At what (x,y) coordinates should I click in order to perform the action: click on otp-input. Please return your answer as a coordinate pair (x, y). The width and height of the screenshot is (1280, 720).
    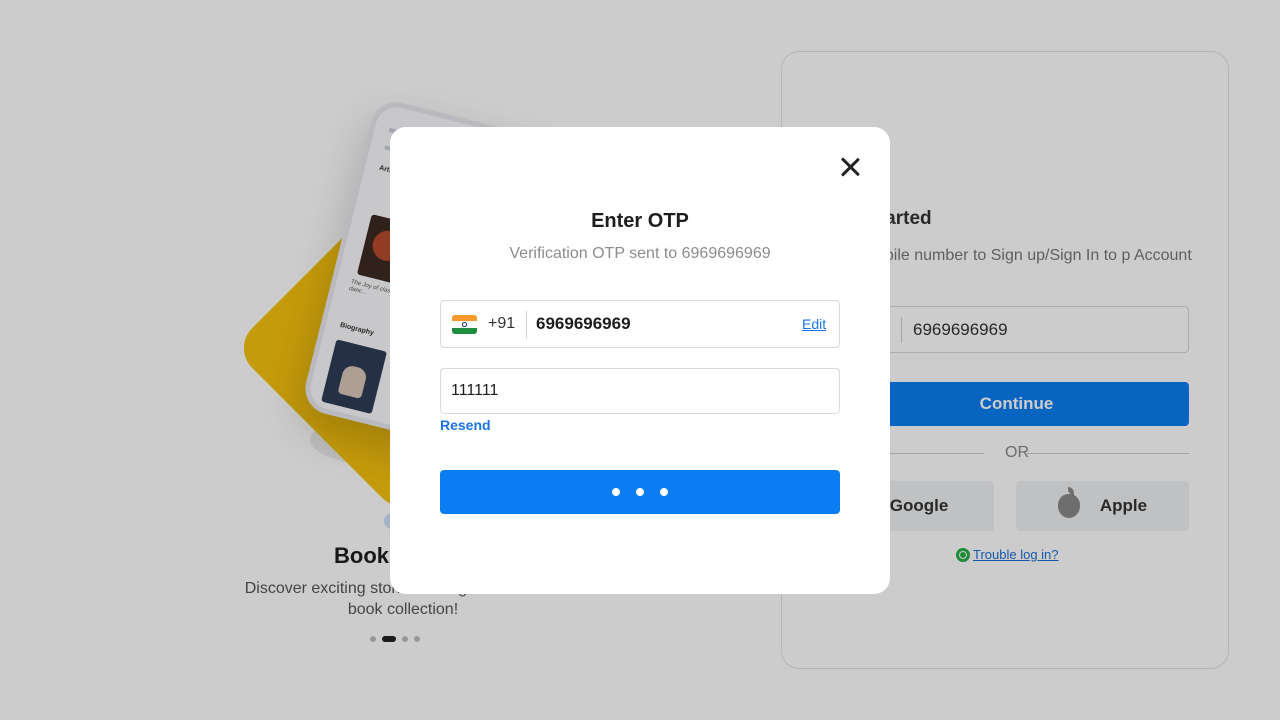
    Looking at the image, I should click on (640, 391).